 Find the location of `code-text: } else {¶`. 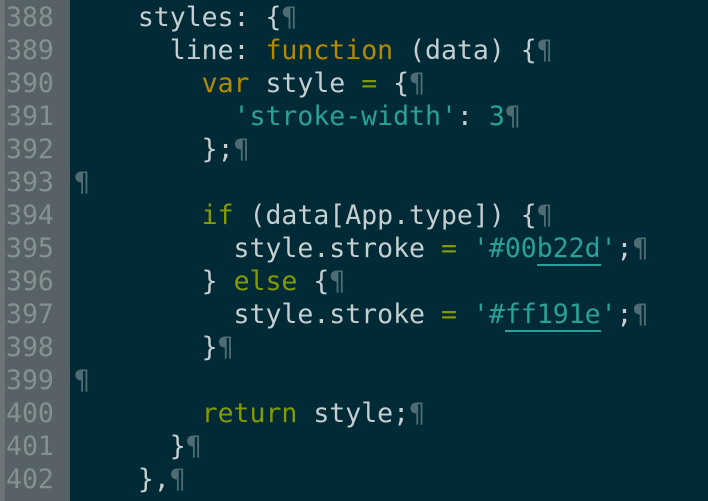

code-text: } else {¶ is located at coordinates (208, 281).